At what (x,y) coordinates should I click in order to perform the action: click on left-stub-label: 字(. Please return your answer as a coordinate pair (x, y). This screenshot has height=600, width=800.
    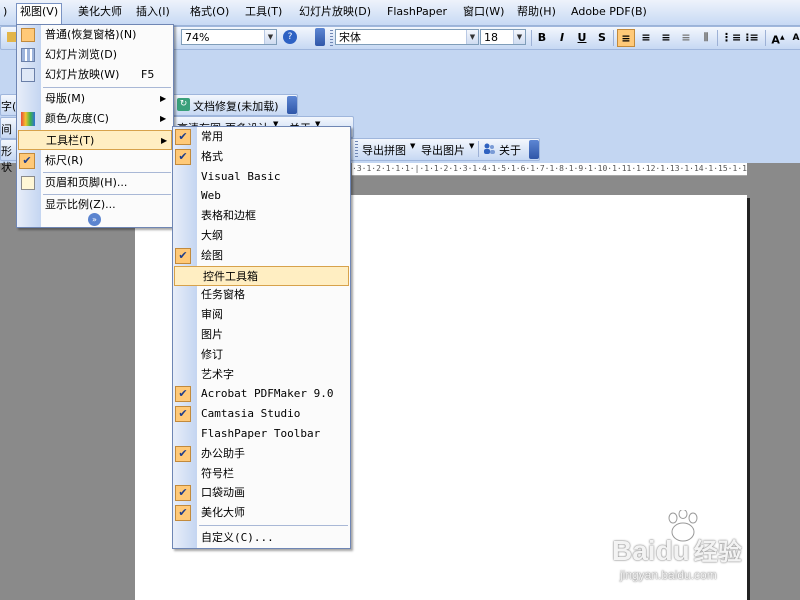
    Looking at the image, I should click on (8, 106).